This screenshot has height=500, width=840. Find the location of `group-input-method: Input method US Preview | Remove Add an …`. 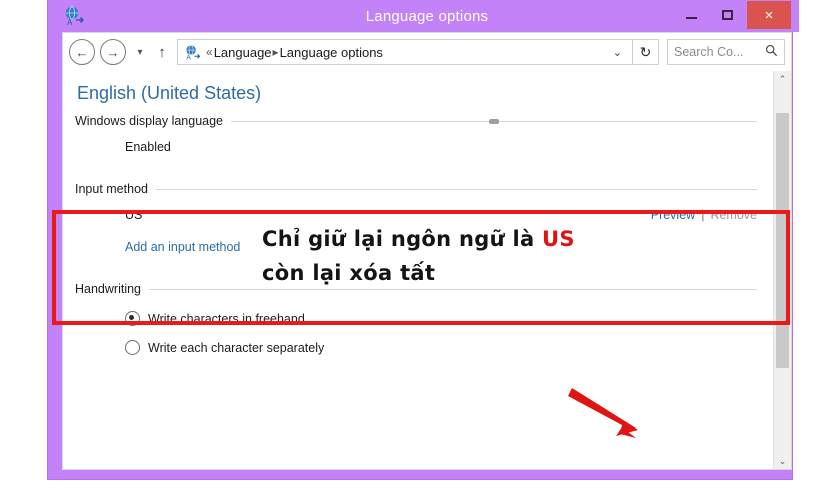

group-input-method: Input method US Preview | Remove Add an … is located at coordinates (416, 224).